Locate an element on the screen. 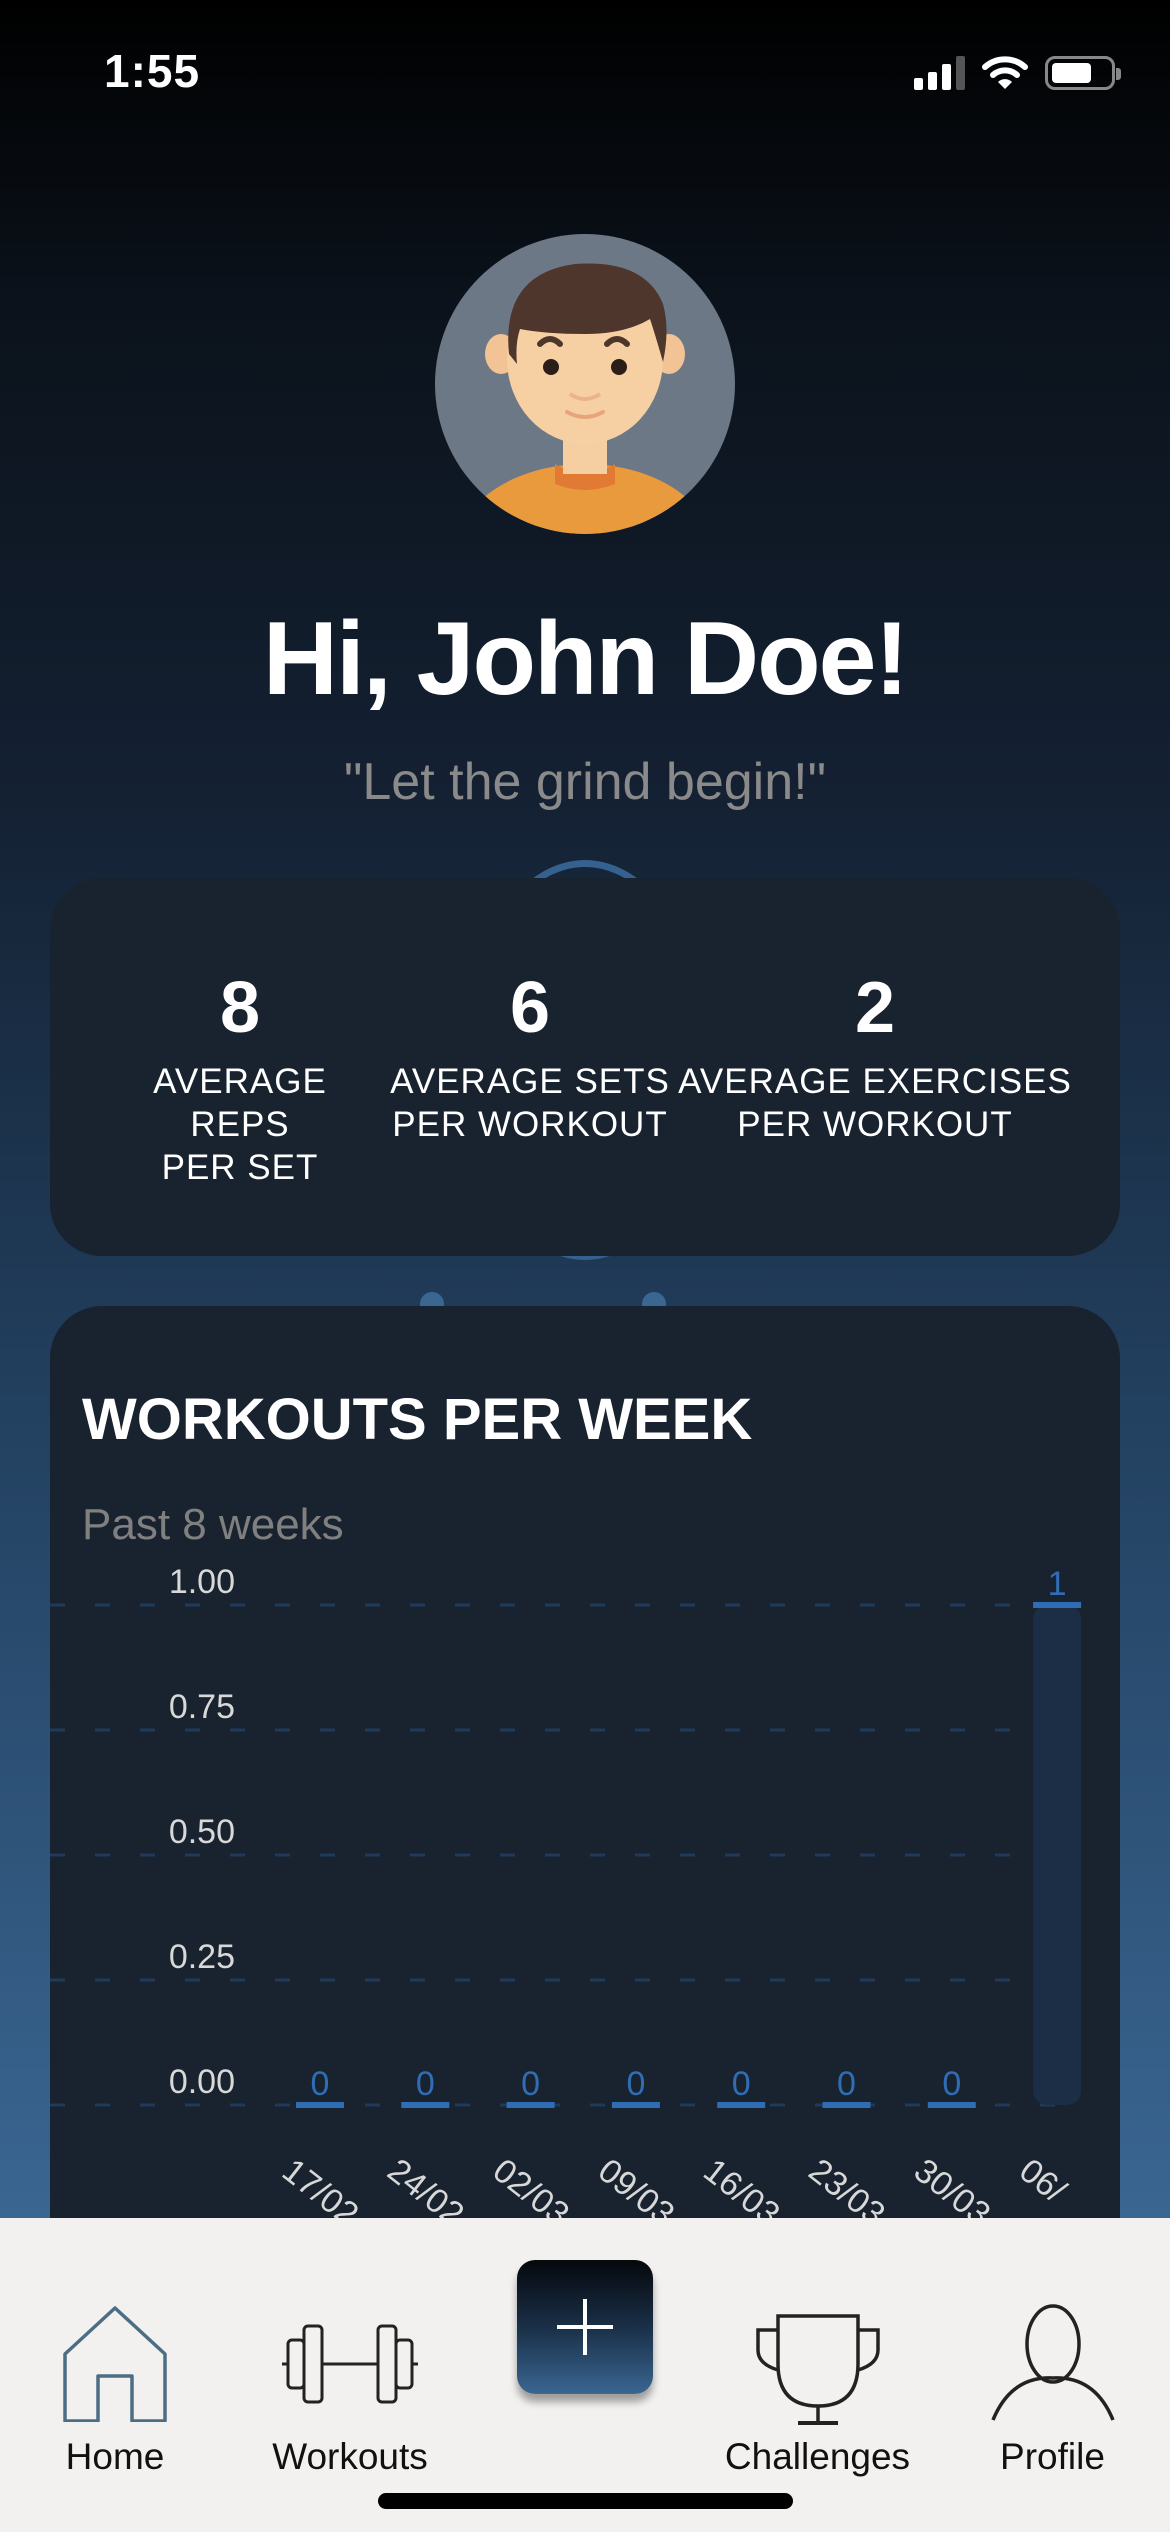  stat-label: AVERAGE SETS PER WORKOUT is located at coordinates (530, 1103).